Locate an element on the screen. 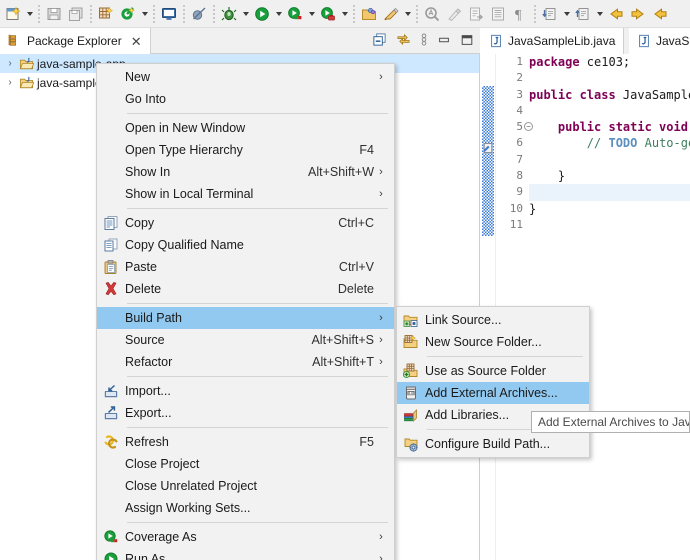 The width and height of the screenshot is (690, 560). toolbar-button-coverage is located at coordinates (128, 14).